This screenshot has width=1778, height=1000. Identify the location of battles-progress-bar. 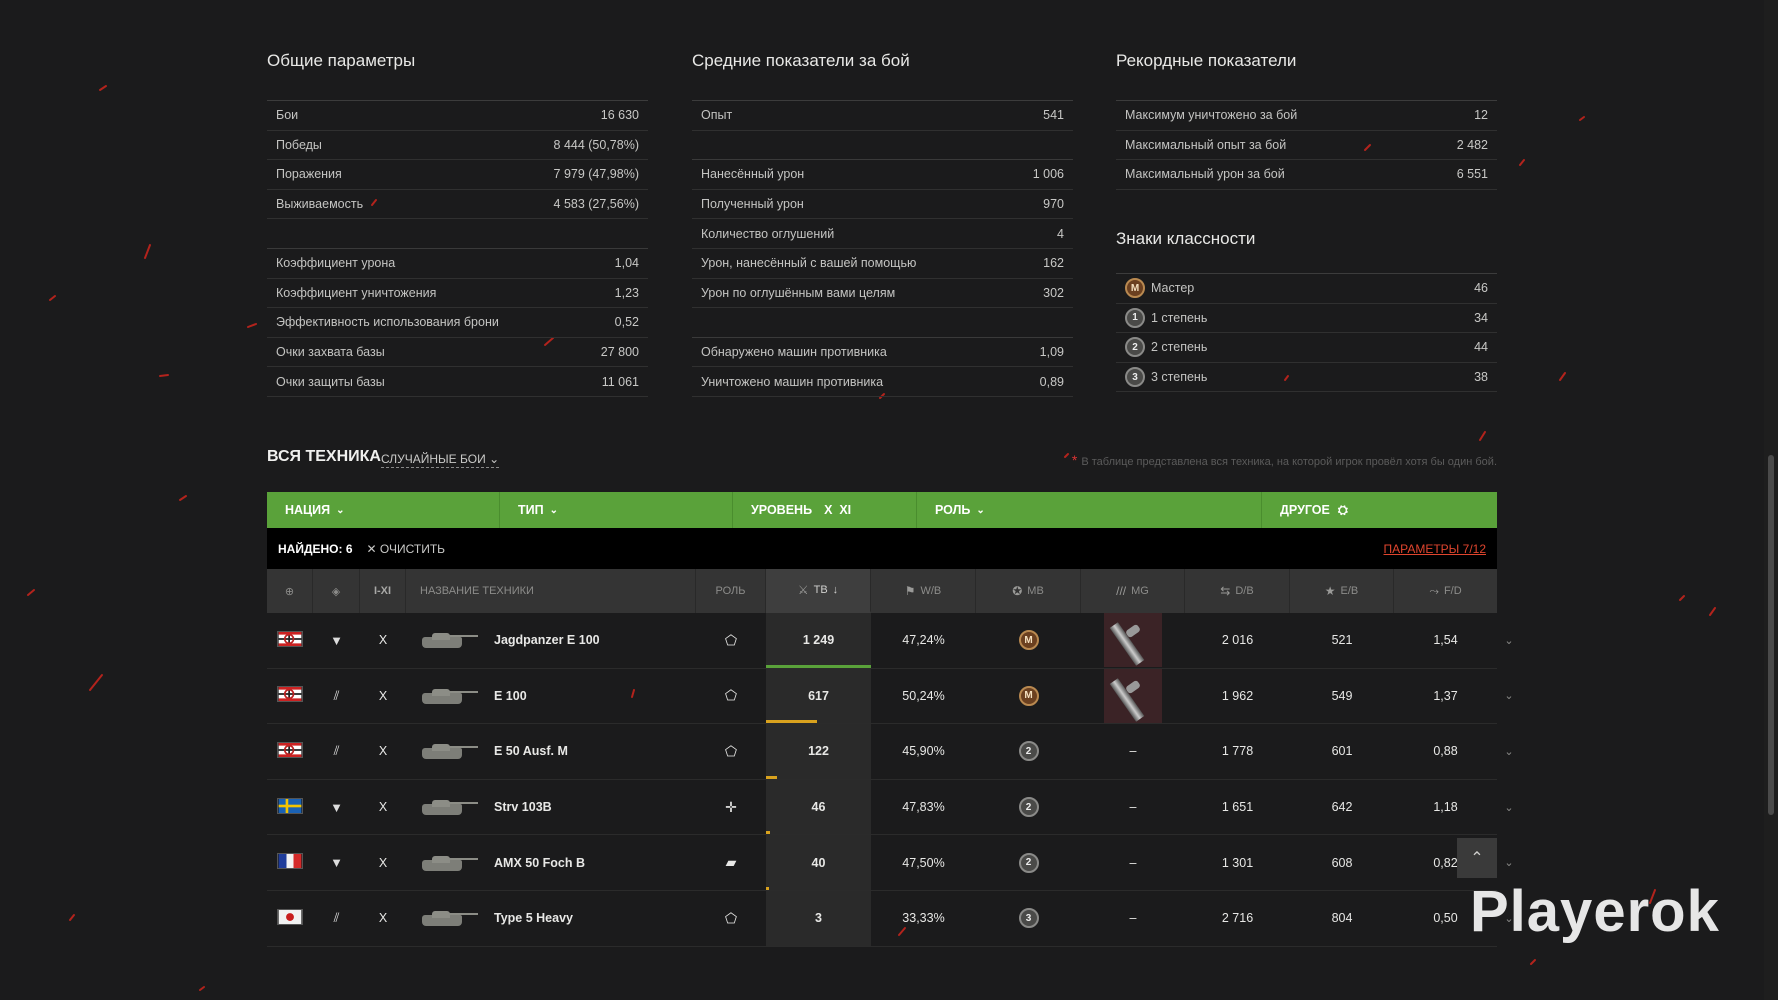
(771, 777).